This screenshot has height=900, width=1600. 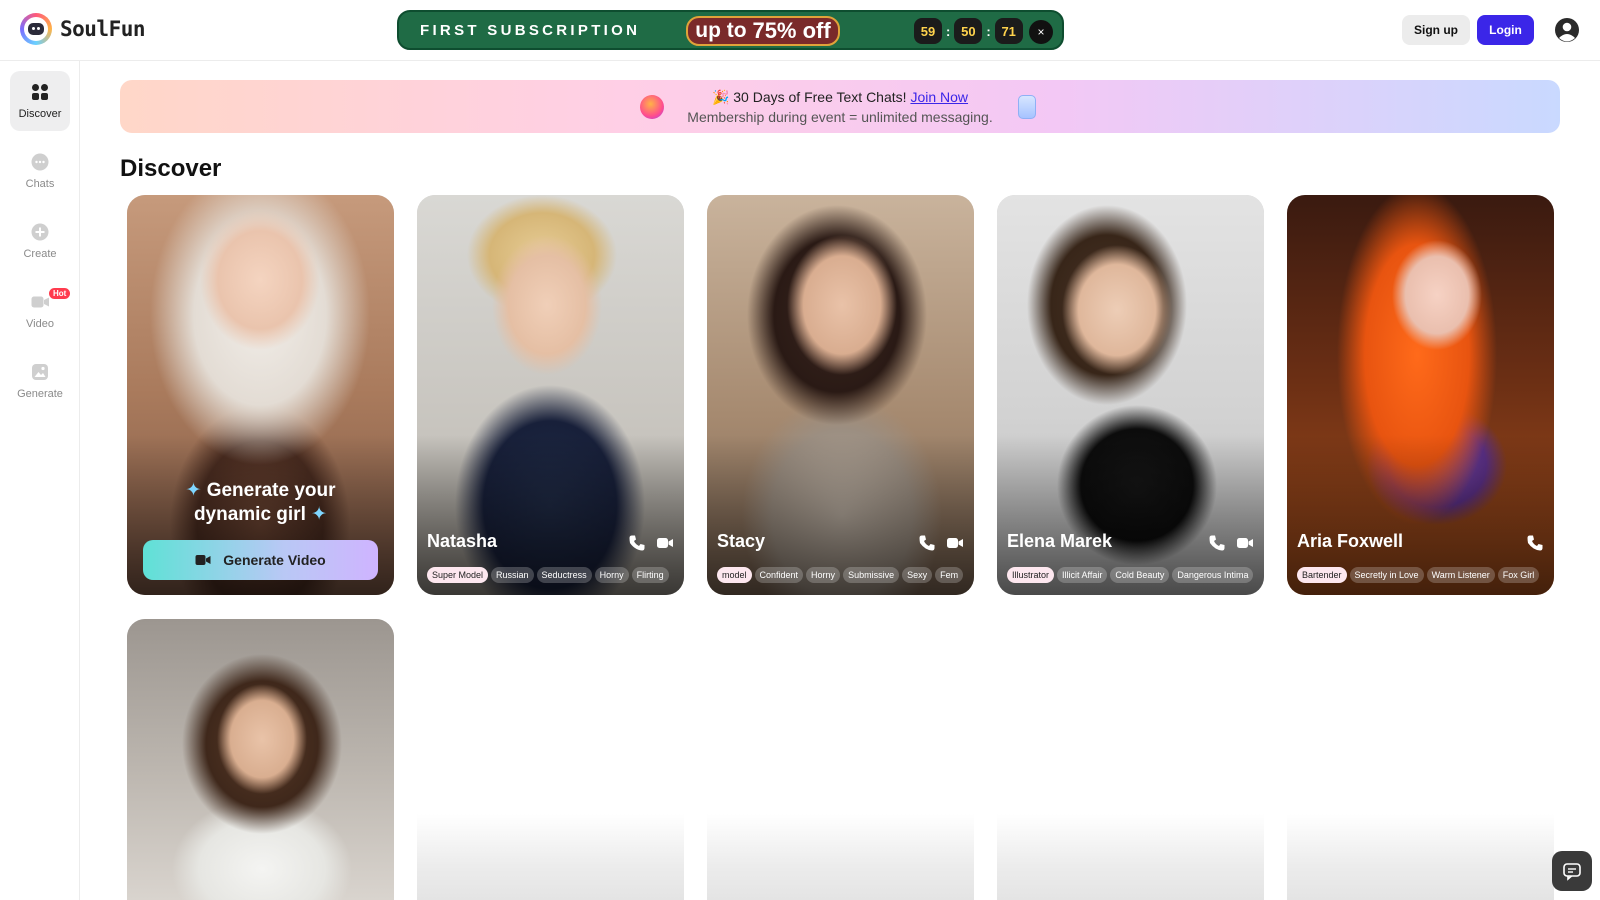 What do you see at coordinates (1027, 107) in the screenshot?
I see `coupon-icon` at bounding box center [1027, 107].